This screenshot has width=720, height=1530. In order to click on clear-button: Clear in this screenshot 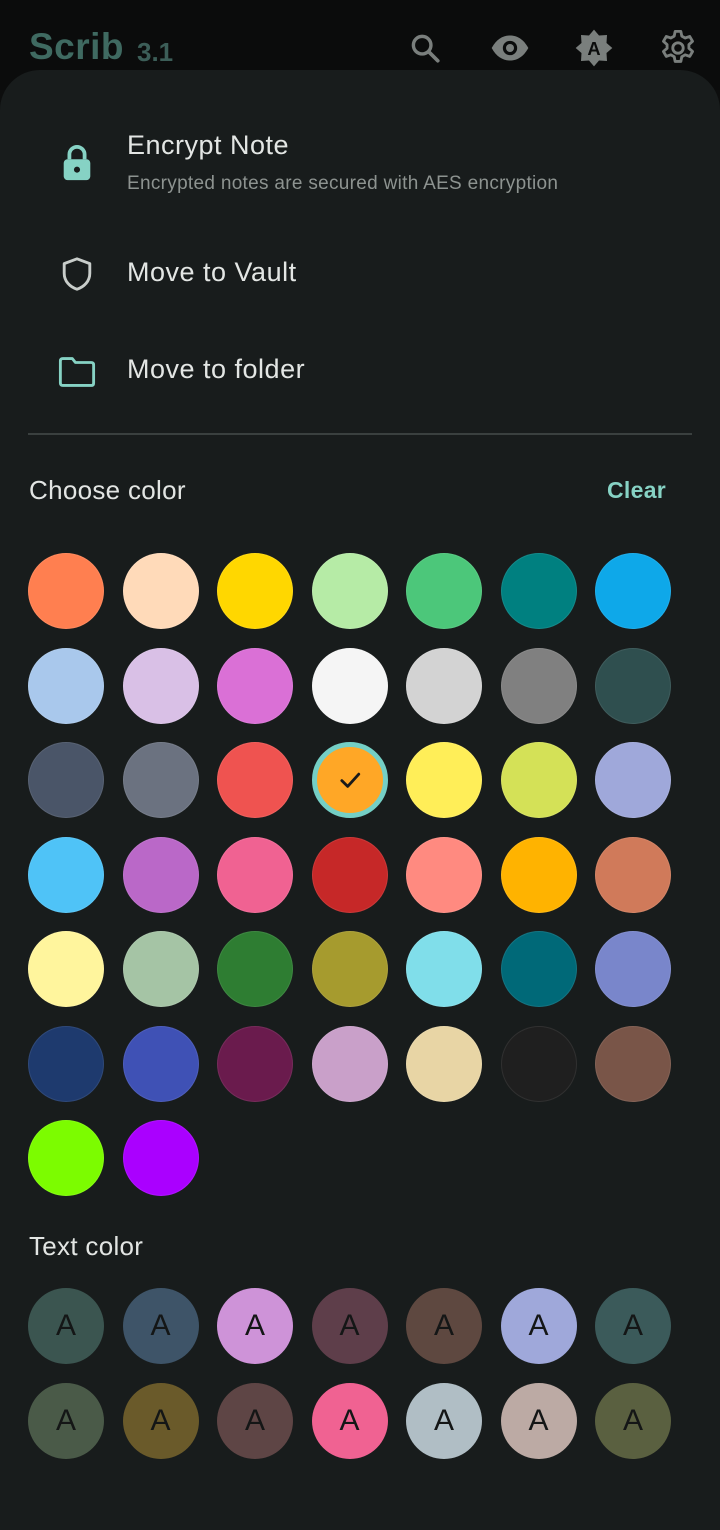, I will do `click(636, 490)`.